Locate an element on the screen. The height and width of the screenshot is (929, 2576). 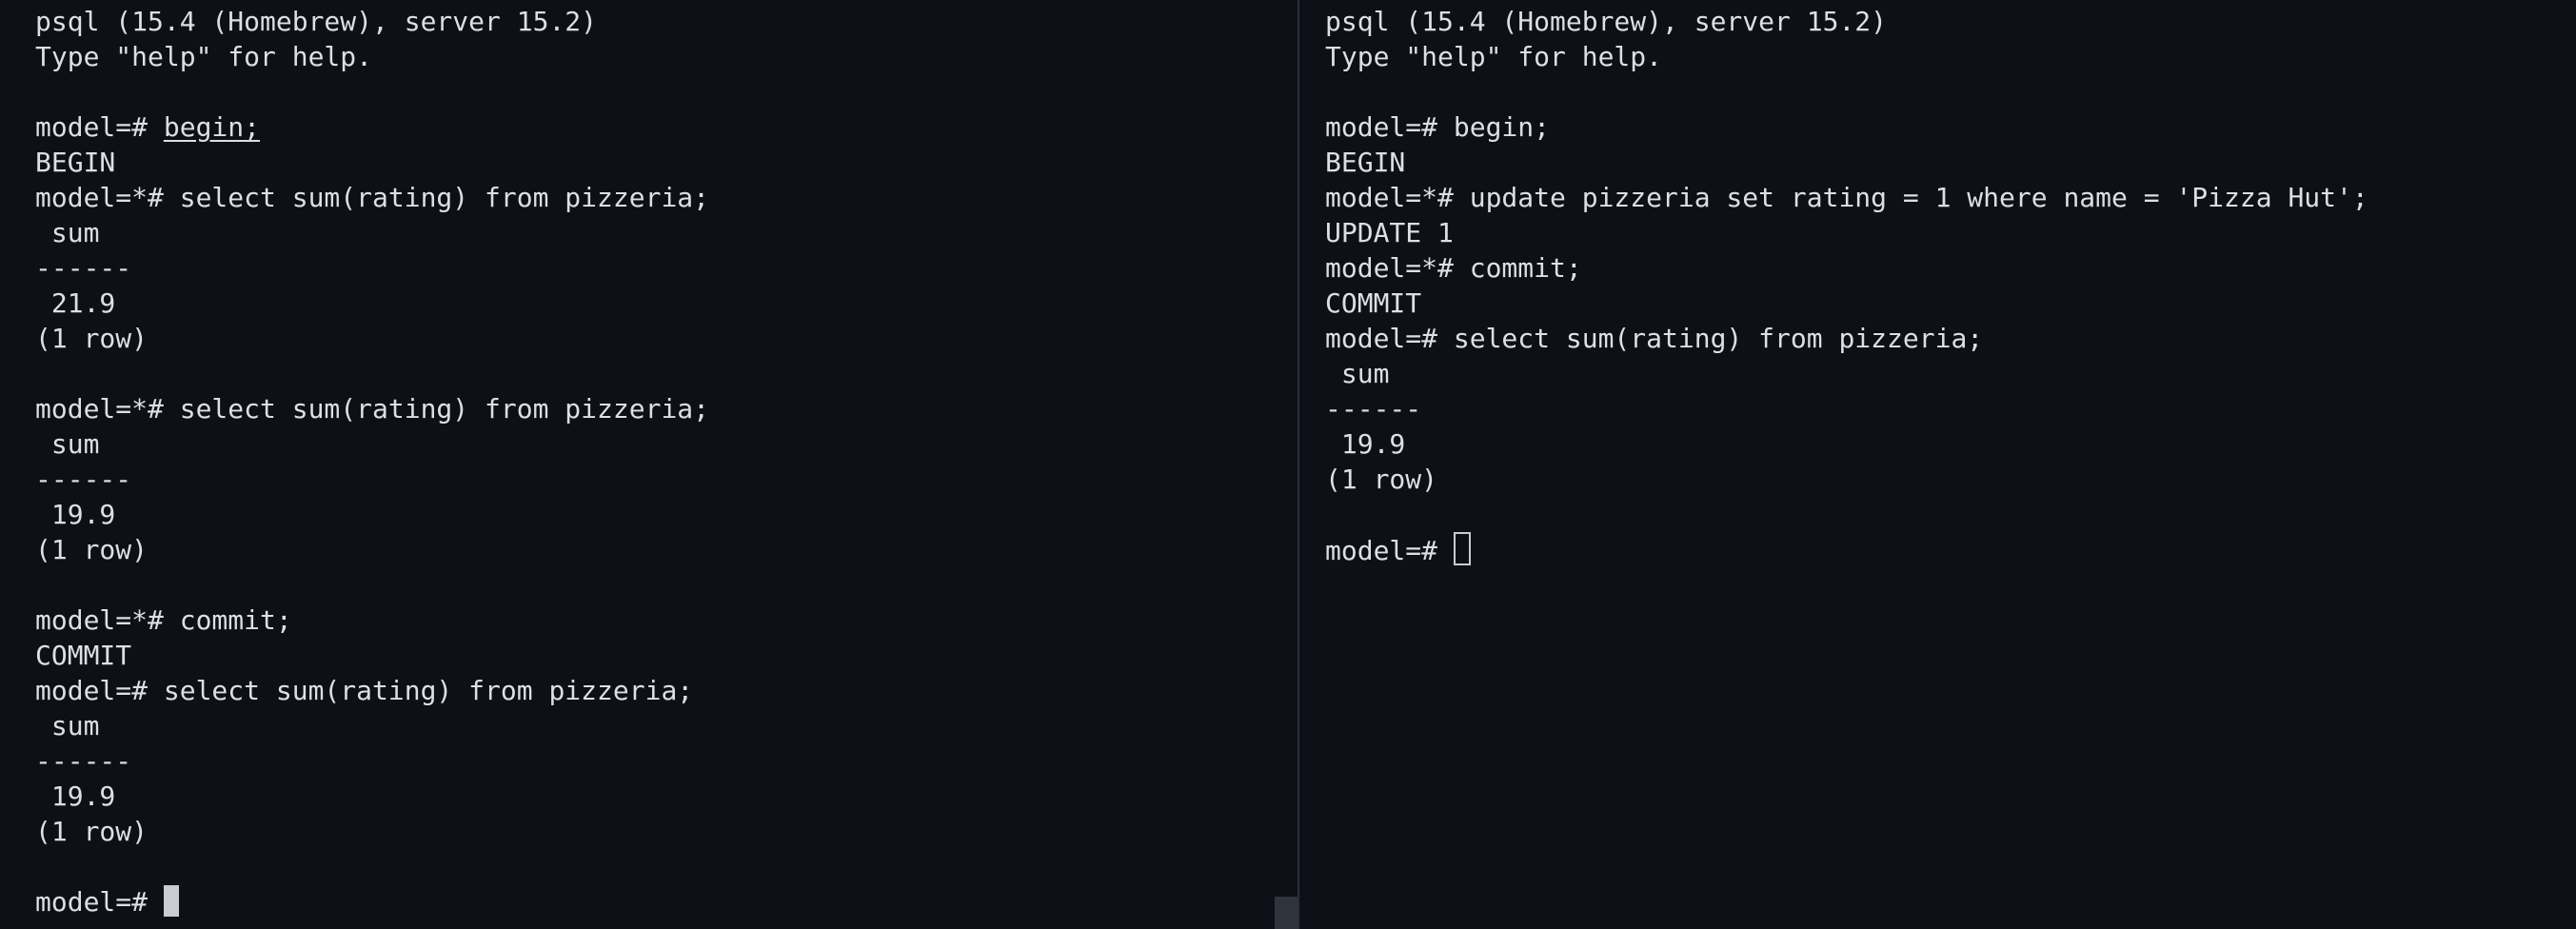
underlined-command: begin; is located at coordinates (212, 127).